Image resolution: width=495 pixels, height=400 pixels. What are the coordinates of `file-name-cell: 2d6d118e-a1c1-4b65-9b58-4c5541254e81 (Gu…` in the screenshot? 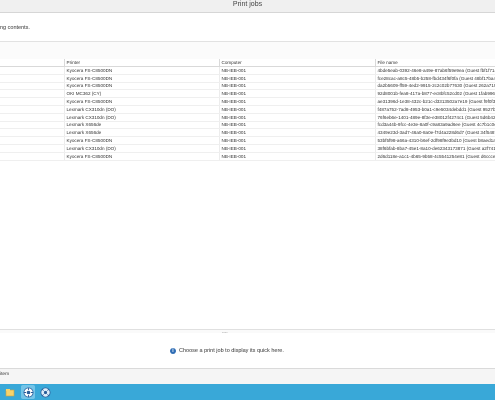 It's located at (435, 156).